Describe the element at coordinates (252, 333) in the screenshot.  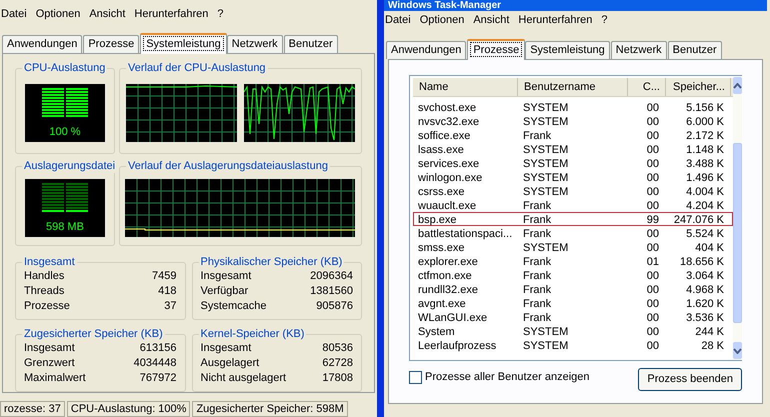
I see `group-title: Kernel-Speicher (KB)` at that location.